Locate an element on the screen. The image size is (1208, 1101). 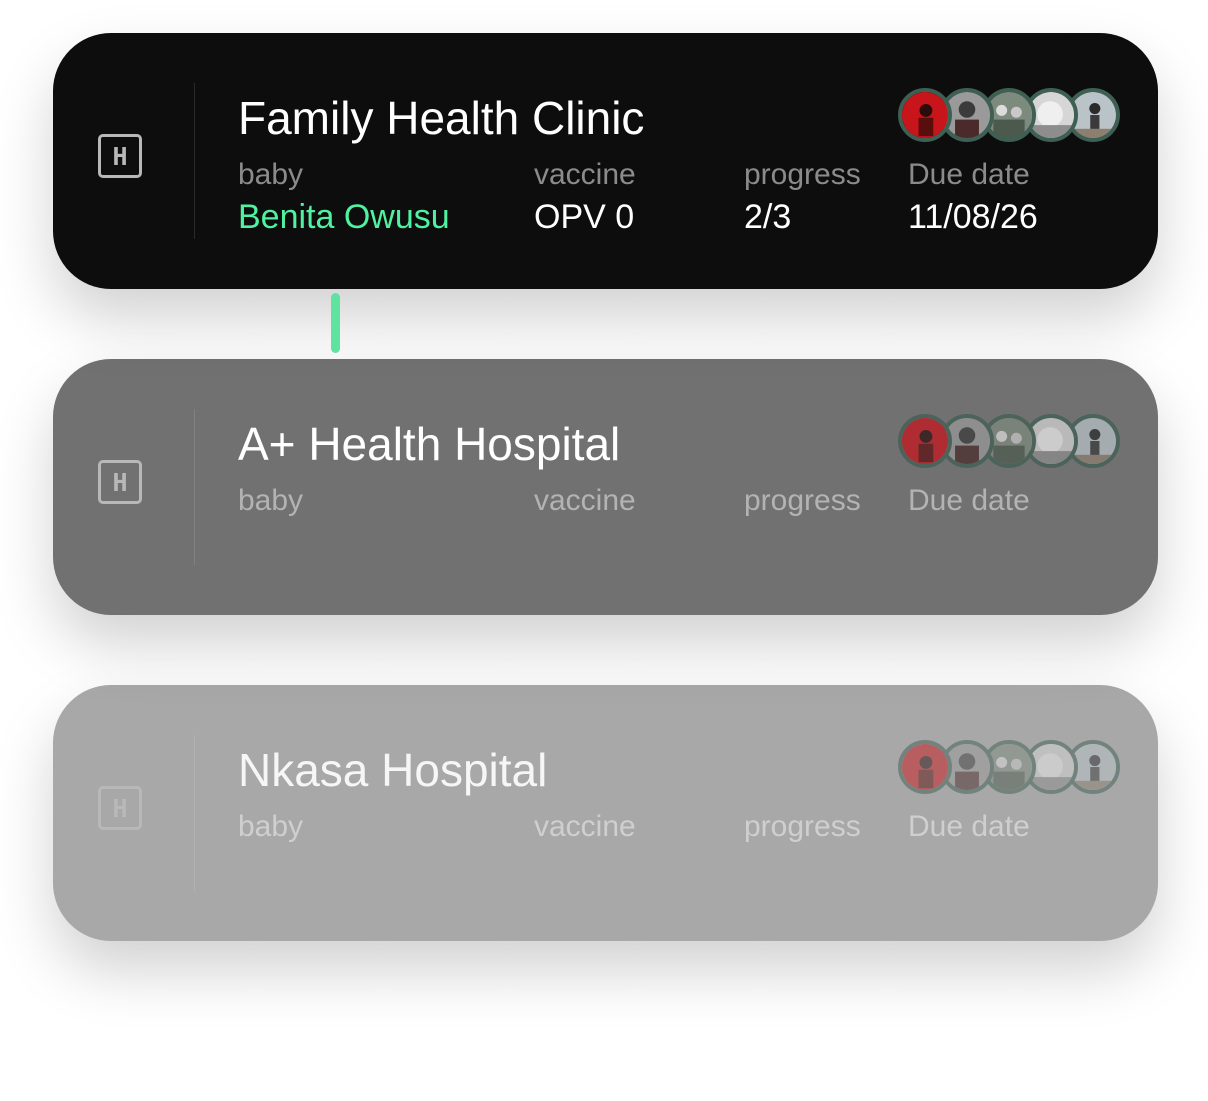
vaccine-value: OPV 0 is located at coordinates (584, 217).